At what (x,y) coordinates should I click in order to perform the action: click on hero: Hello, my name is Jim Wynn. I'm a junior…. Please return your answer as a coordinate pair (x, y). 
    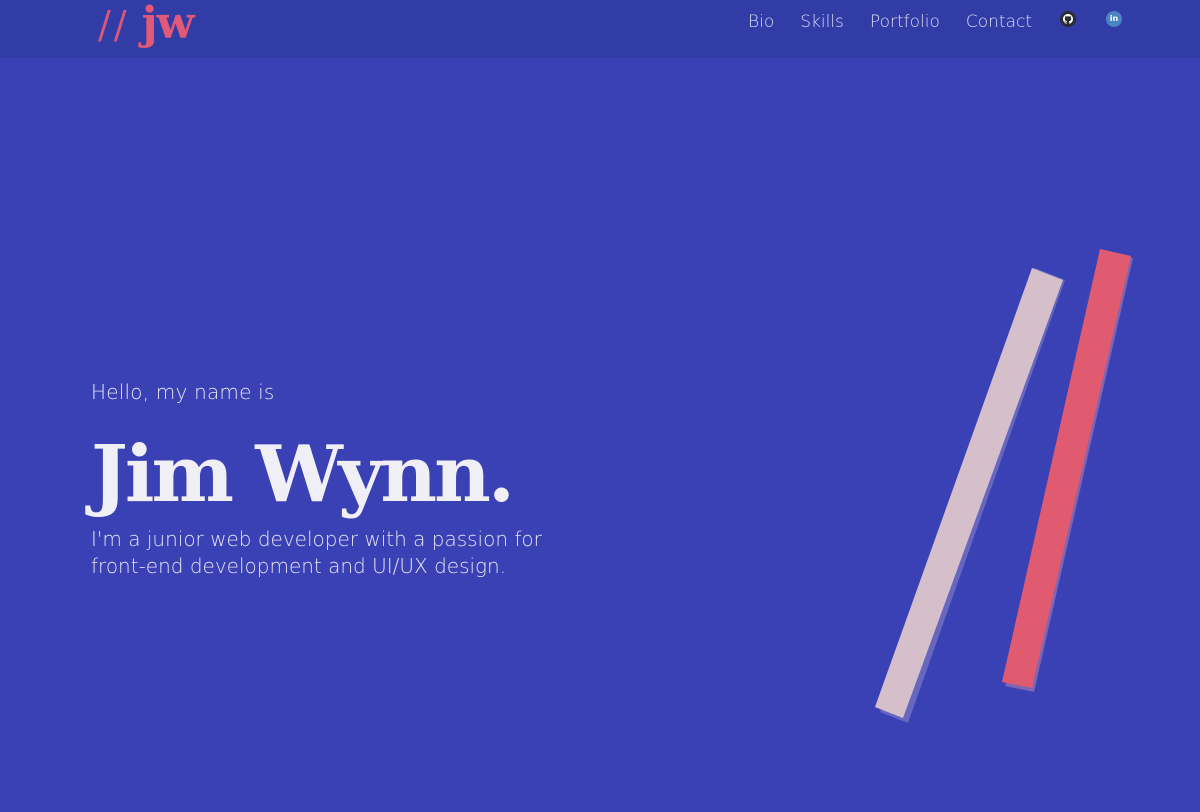
    Looking at the image, I should click on (351, 480).